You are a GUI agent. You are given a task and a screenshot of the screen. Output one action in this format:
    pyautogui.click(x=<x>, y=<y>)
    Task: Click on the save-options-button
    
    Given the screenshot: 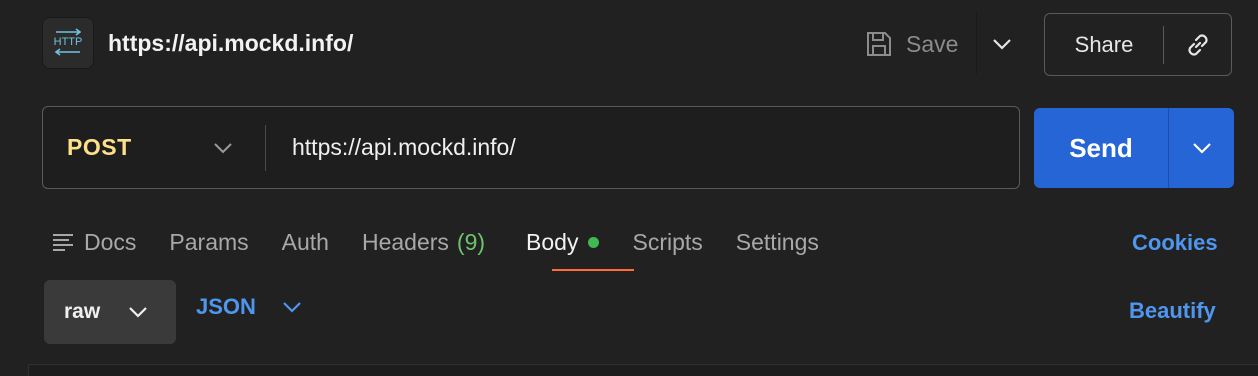 What is the action you would take?
    pyautogui.click(x=1002, y=44)
    